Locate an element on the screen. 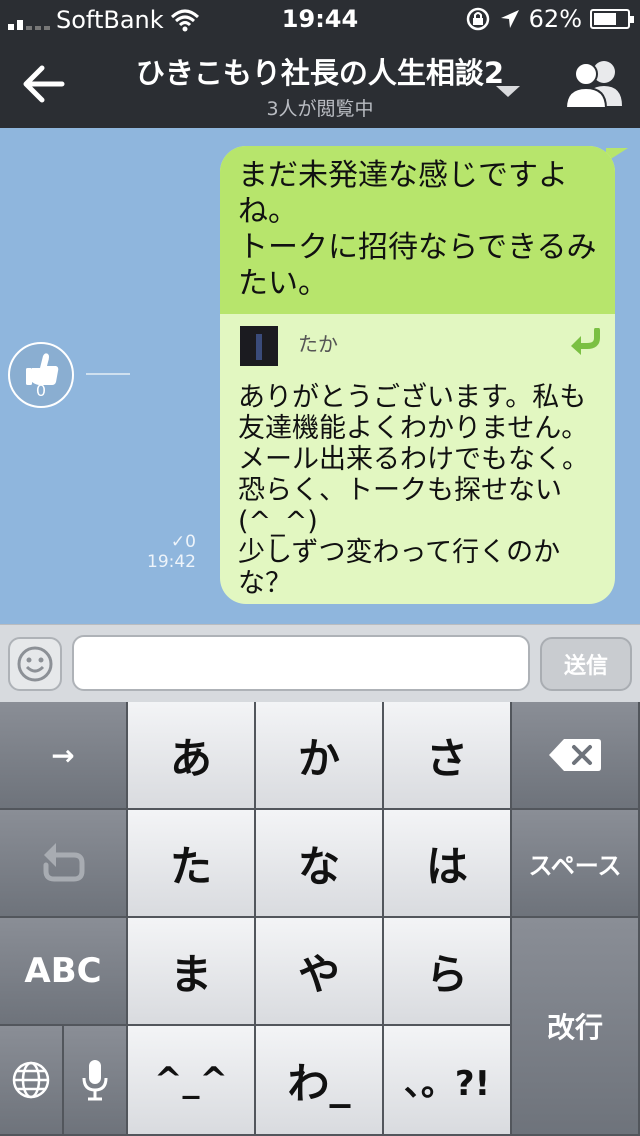 This screenshot has width=640, height=1136. key-return-label: 改行 is located at coordinates (574, 1027).